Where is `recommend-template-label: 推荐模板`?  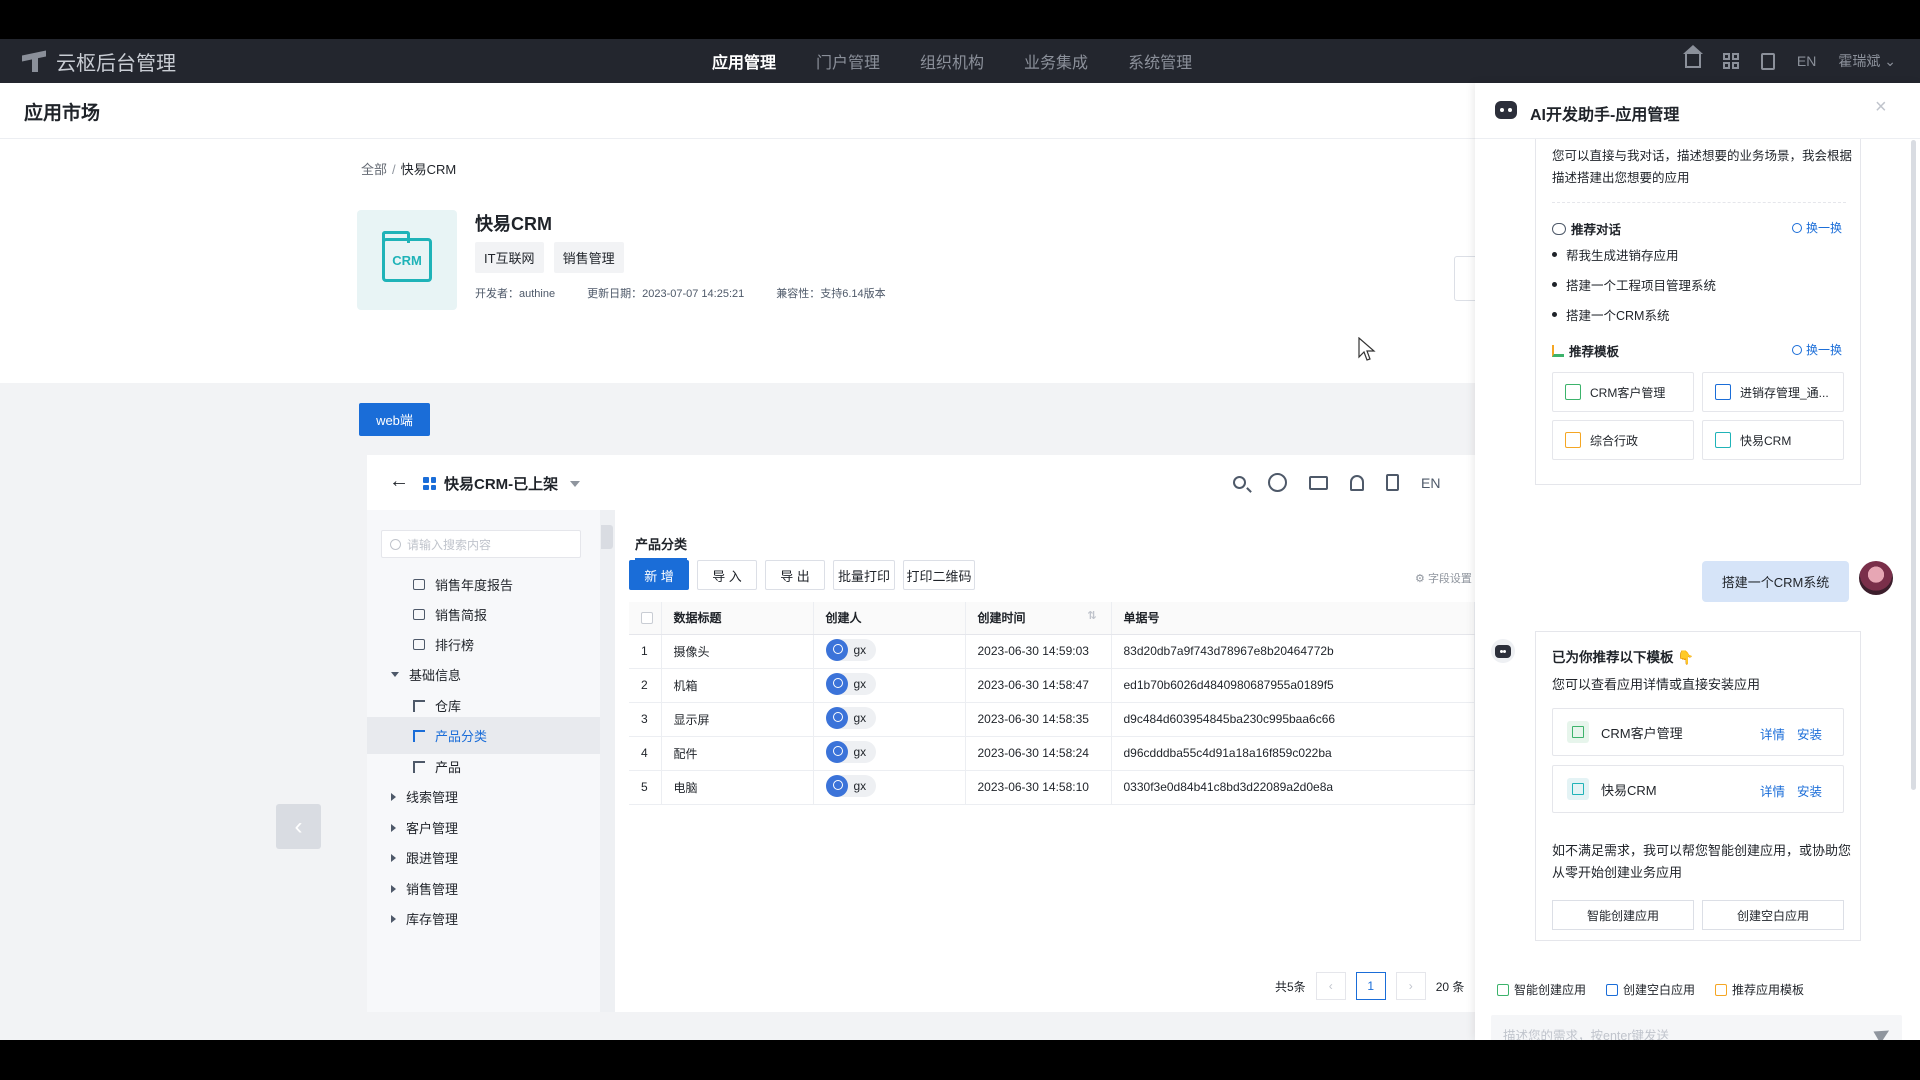
recommend-template-label: 推荐模板 is located at coordinates (1594, 352).